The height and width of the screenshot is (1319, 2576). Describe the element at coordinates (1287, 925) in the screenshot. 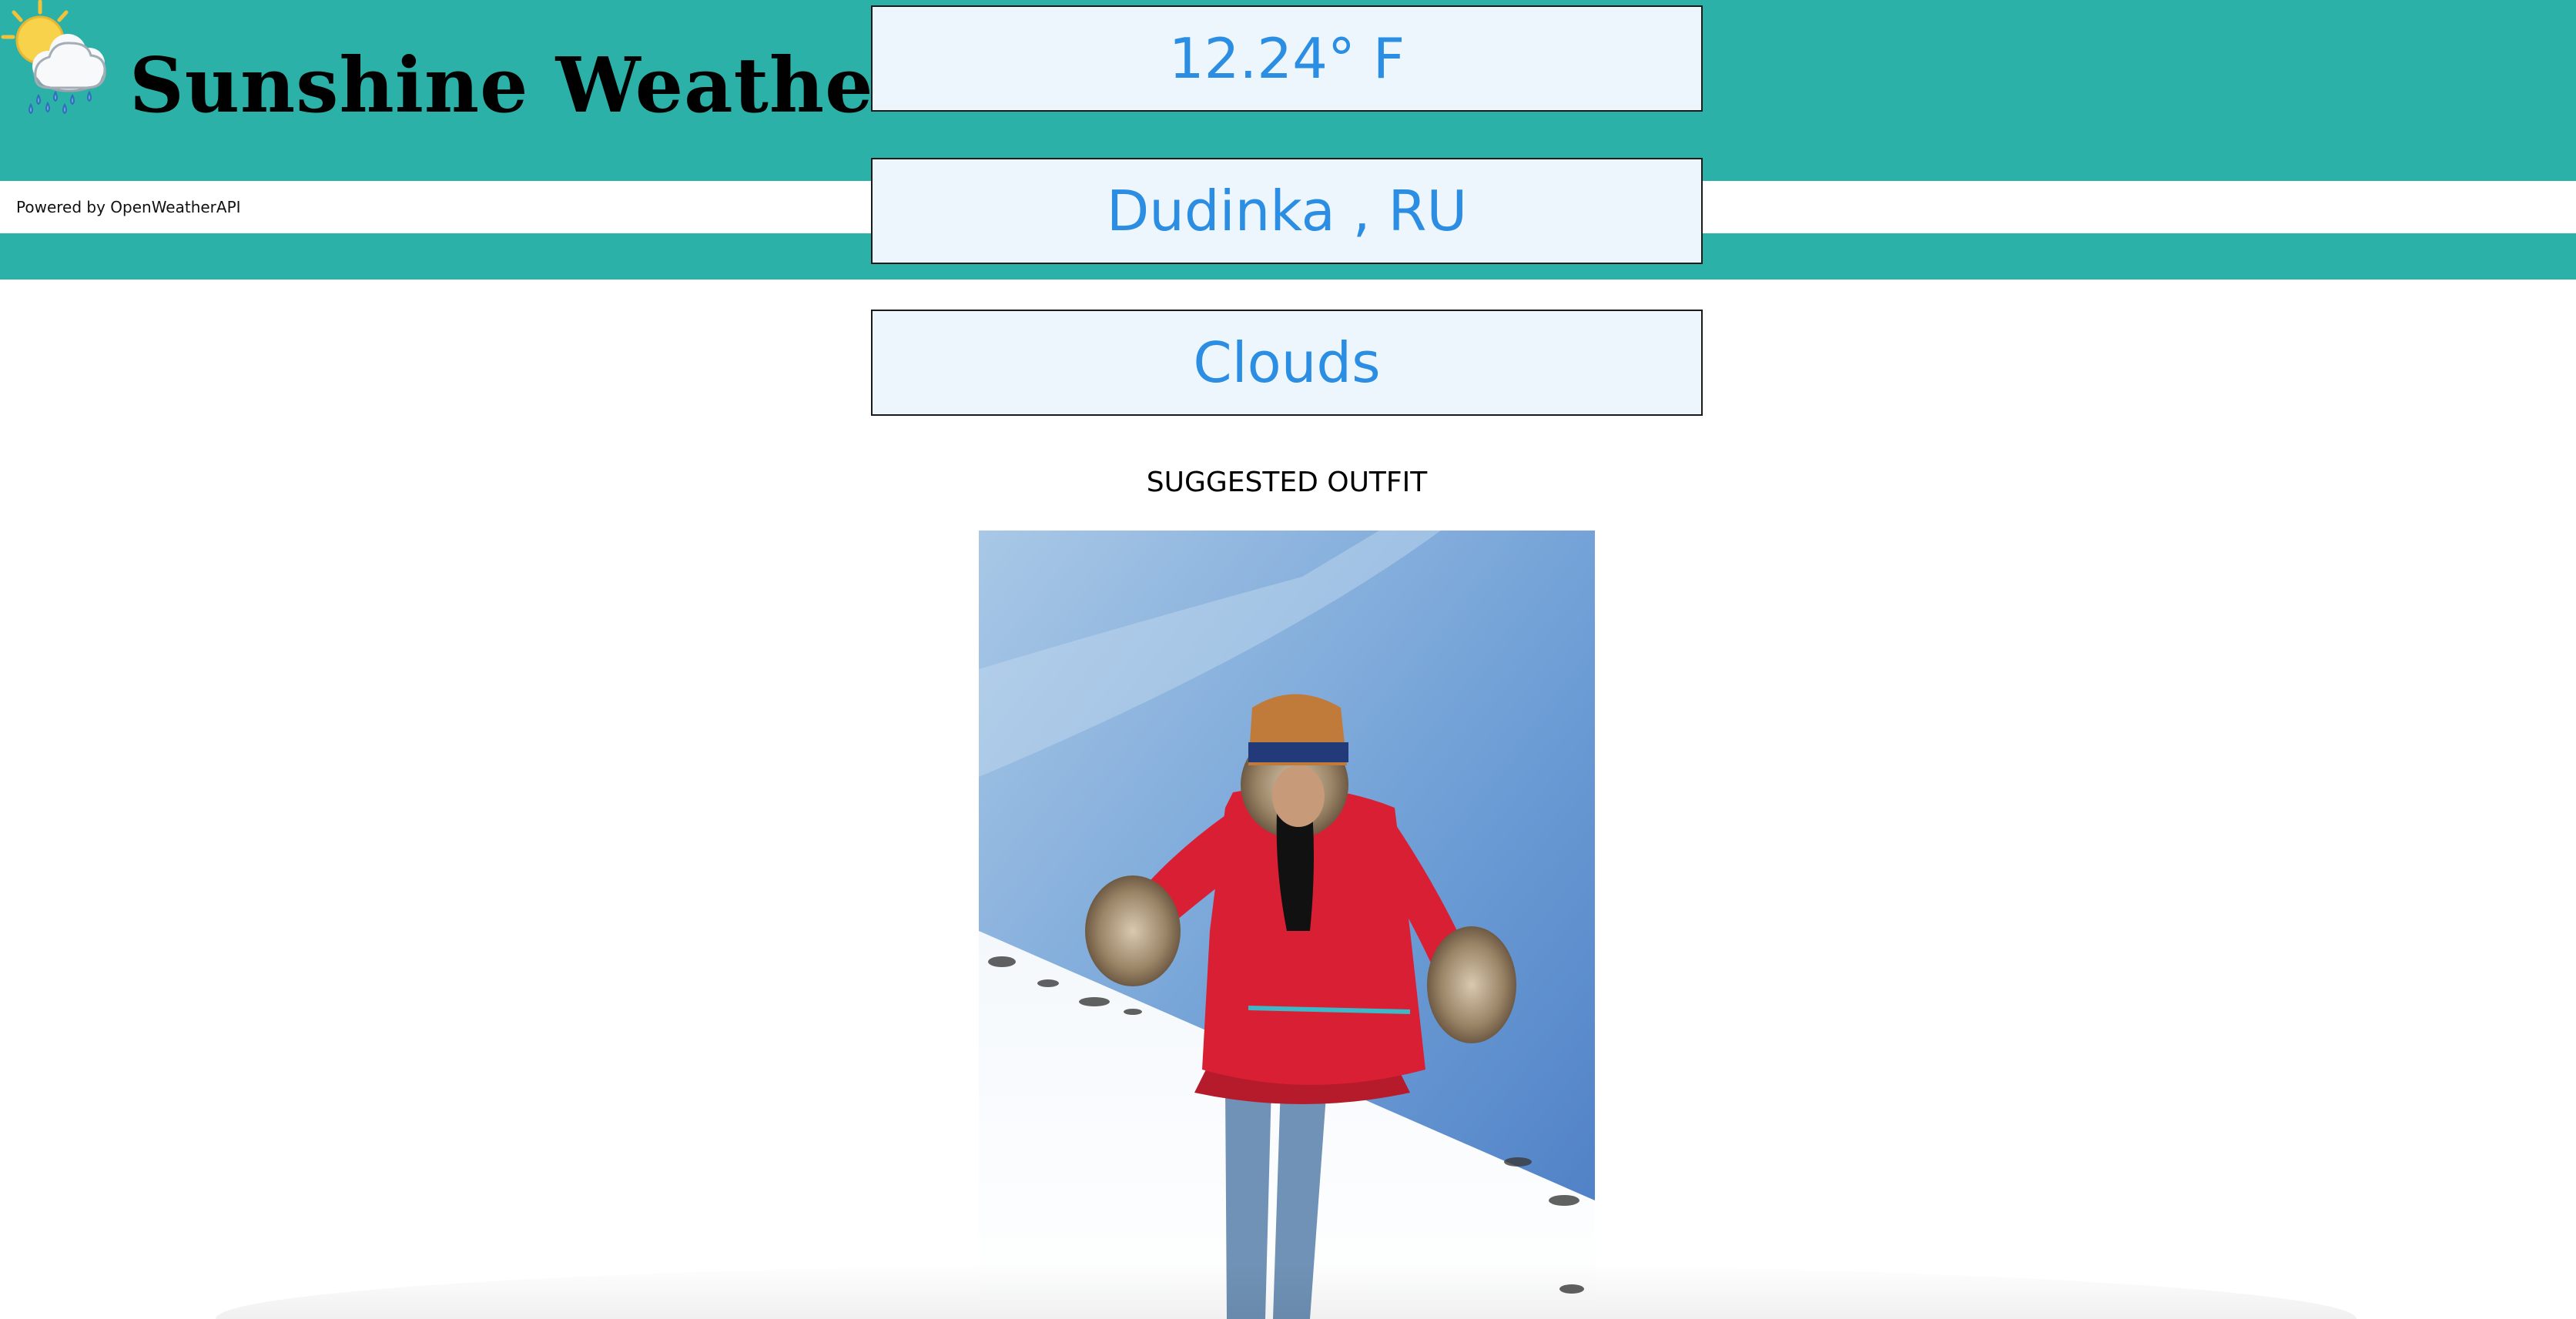

I see `outfit-photo` at that location.